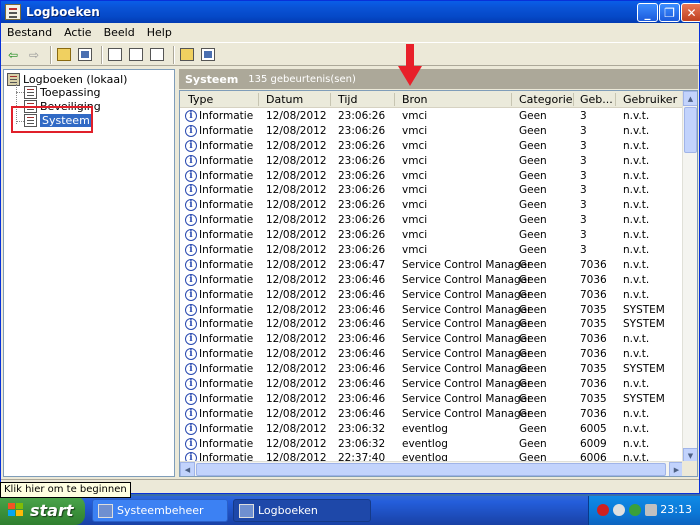  Describe the element at coordinates (64, 55) in the screenshot. I see `up-folder-icon` at that location.